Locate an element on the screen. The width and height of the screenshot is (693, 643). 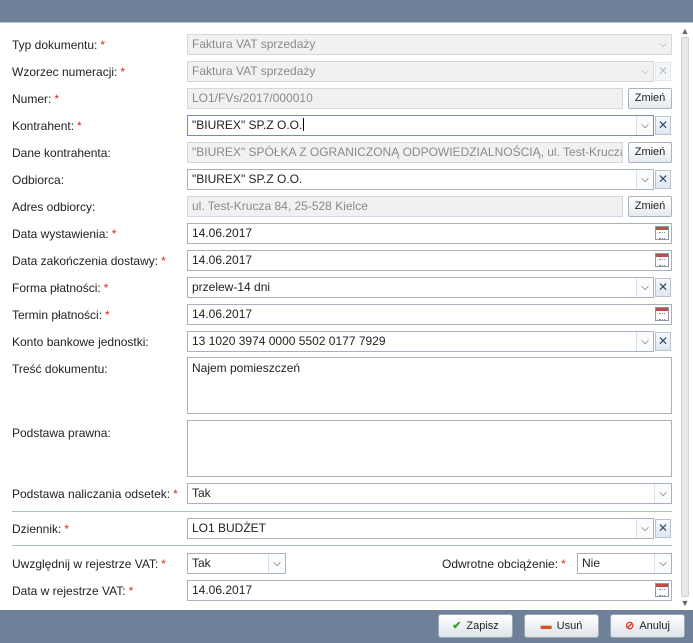
kontrahent-input: "BIUREX" SP.Z O.O. ⌵ is located at coordinates (420, 125).